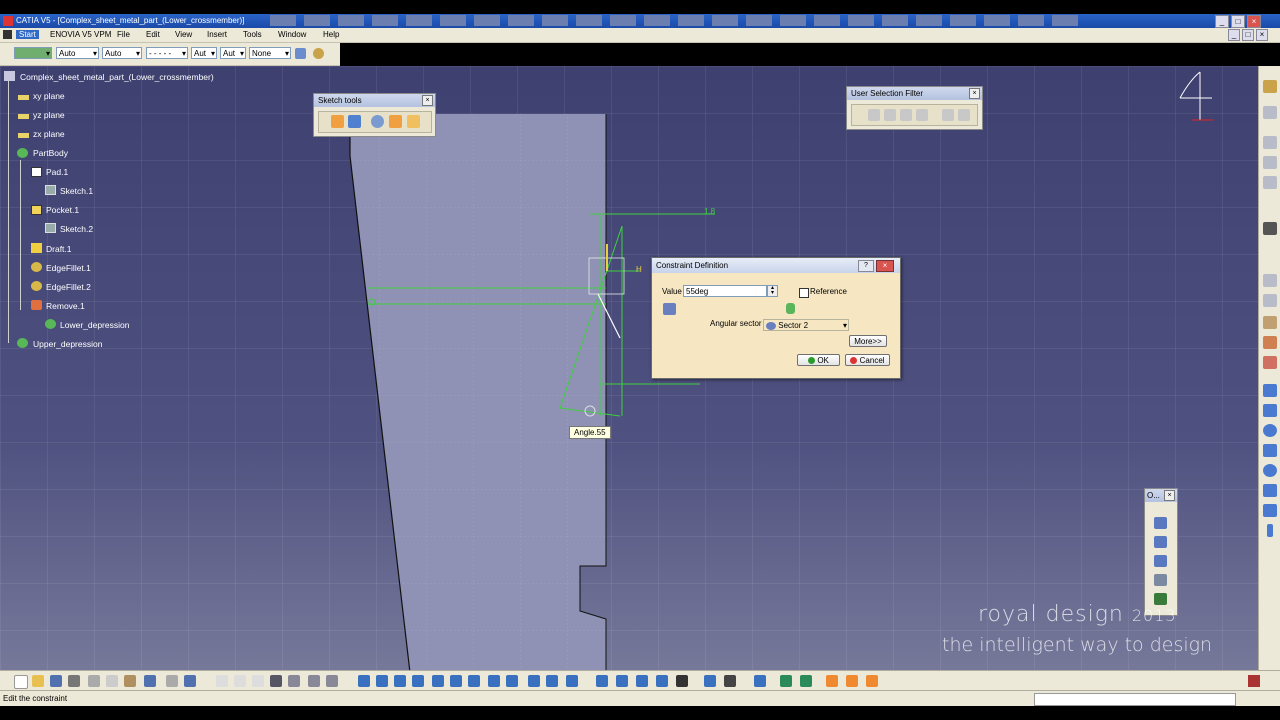  What do you see at coordinates (709, 211) in the screenshot?
I see `dimension-label-top: 1.8` at bounding box center [709, 211].